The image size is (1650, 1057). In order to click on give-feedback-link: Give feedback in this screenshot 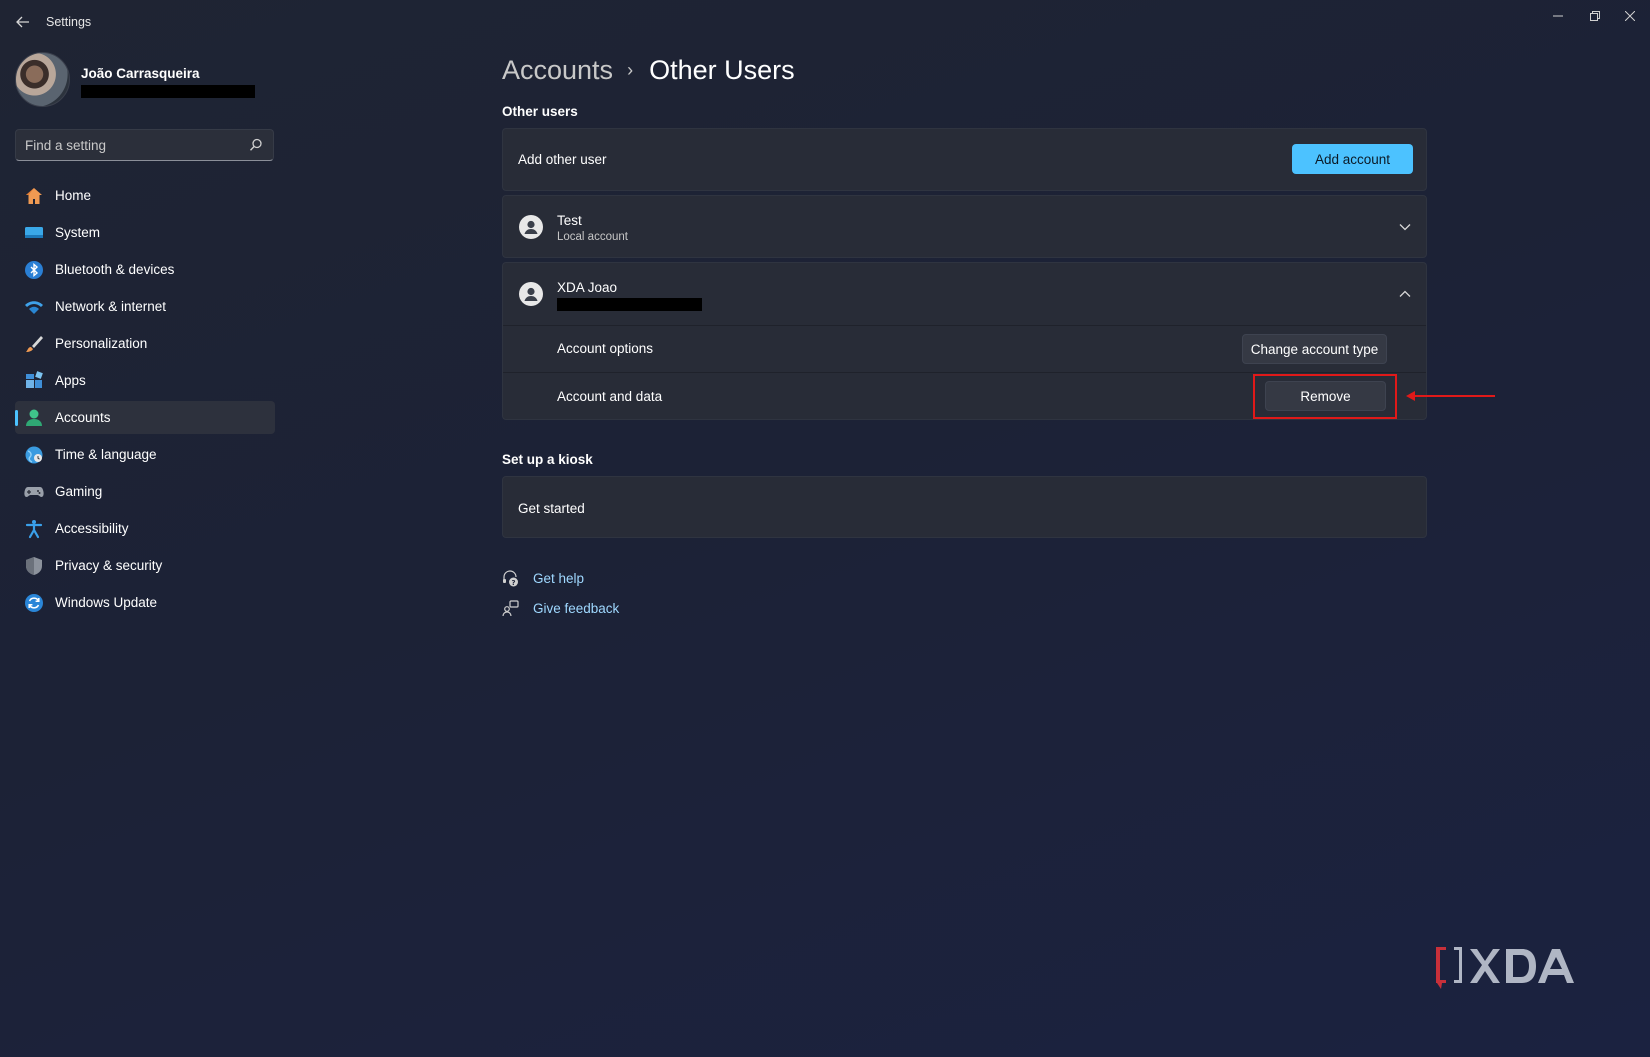, I will do `click(576, 608)`.